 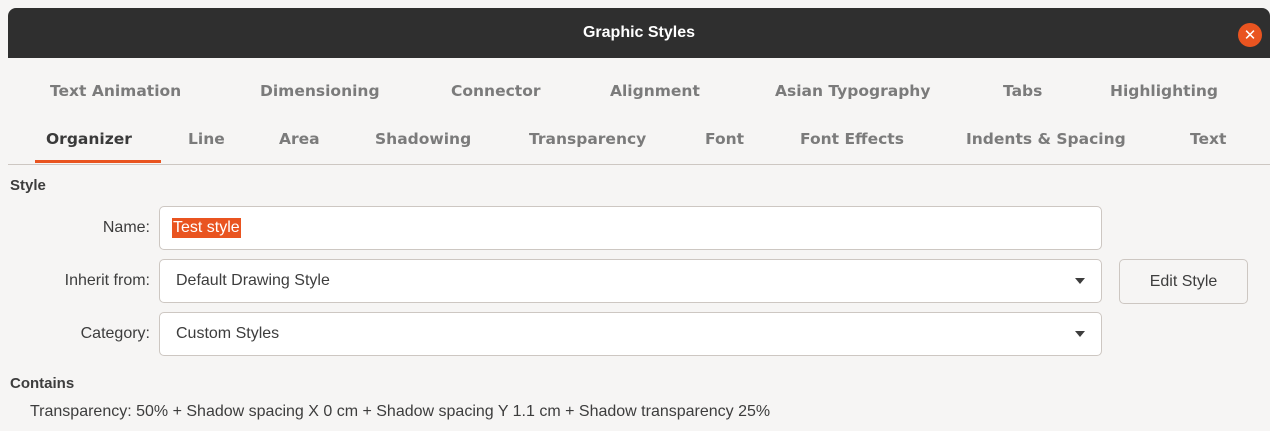 I want to click on edit-style-button: Edit Style, so click(x=1183, y=281).